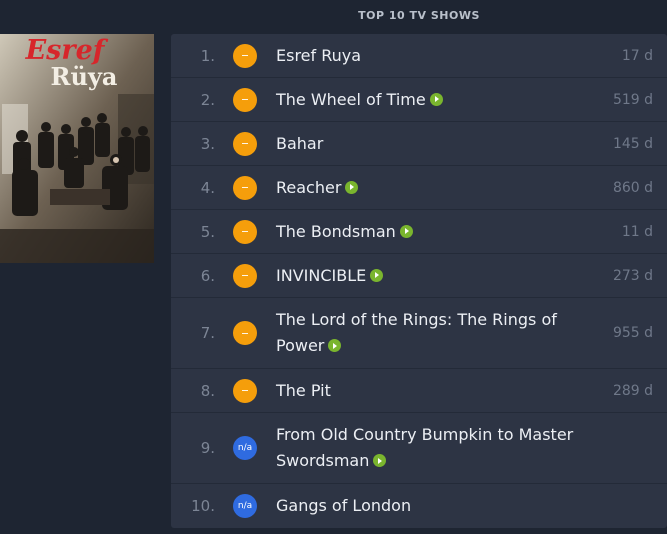  What do you see at coordinates (637, 231) in the screenshot?
I see `days-count: 11 d` at bounding box center [637, 231].